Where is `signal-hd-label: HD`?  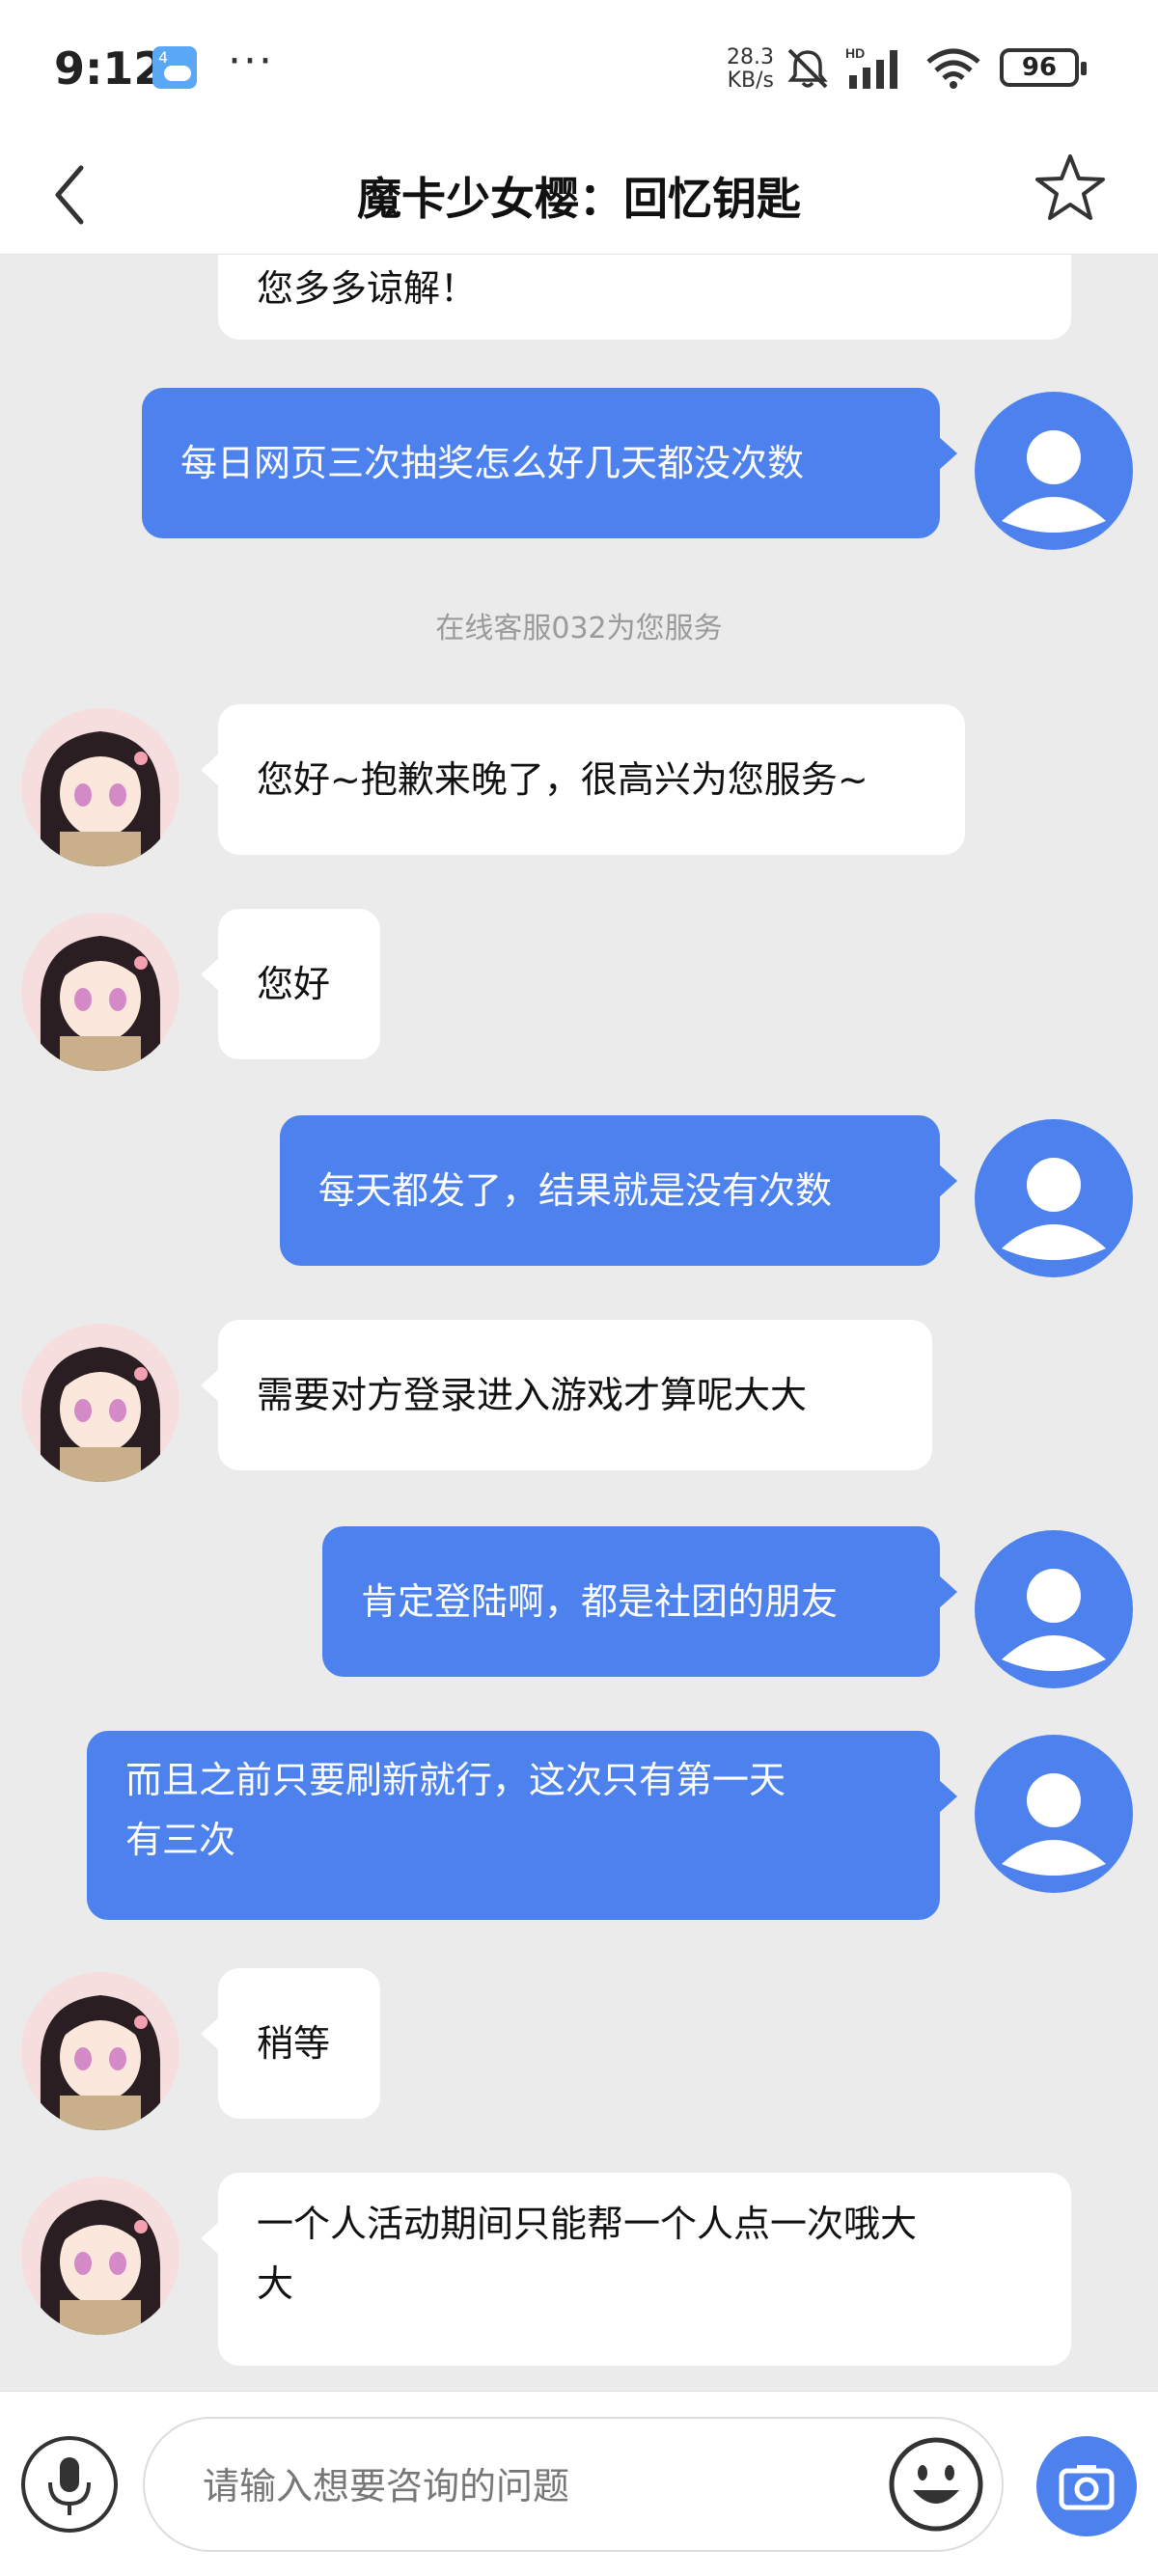 signal-hd-label: HD is located at coordinates (855, 53).